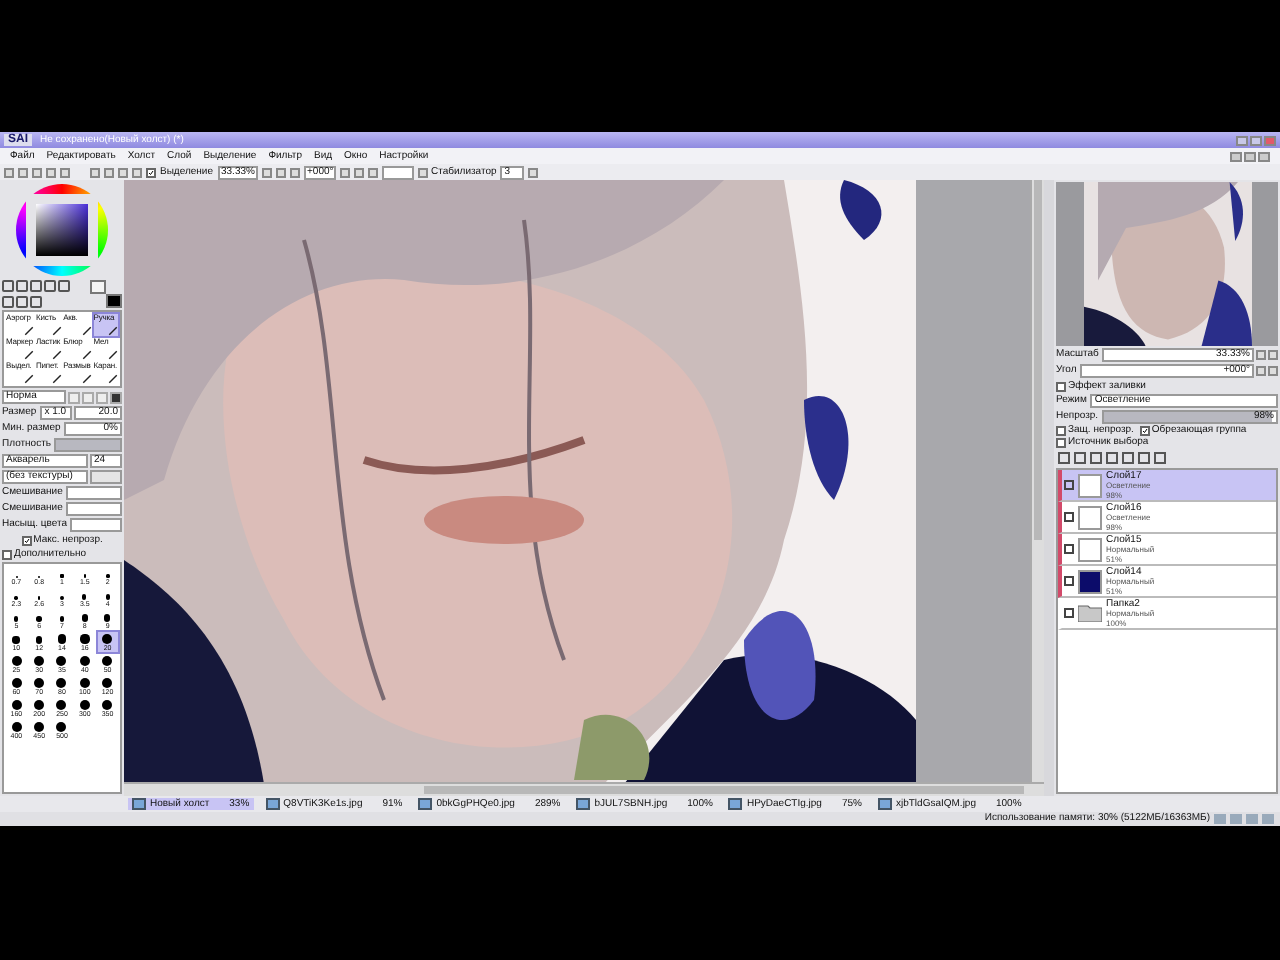  I want to click on horizontal-scrollbar, so click(584, 789).